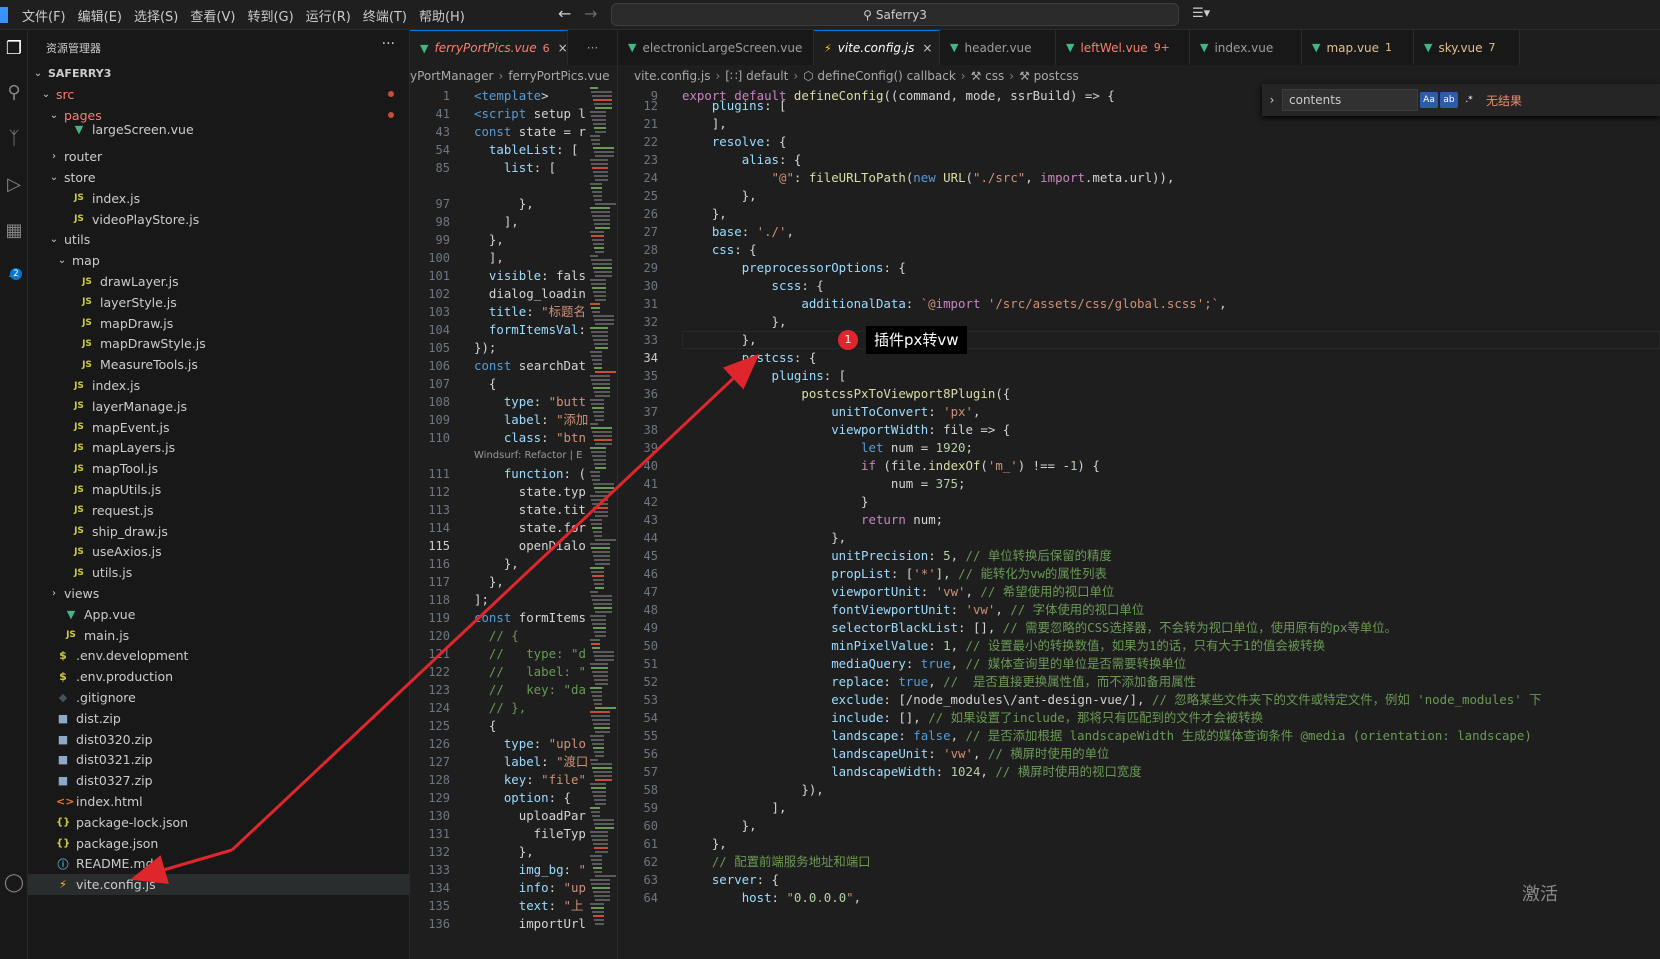  I want to click on menu-item: 运行(R), so click(328, 15).